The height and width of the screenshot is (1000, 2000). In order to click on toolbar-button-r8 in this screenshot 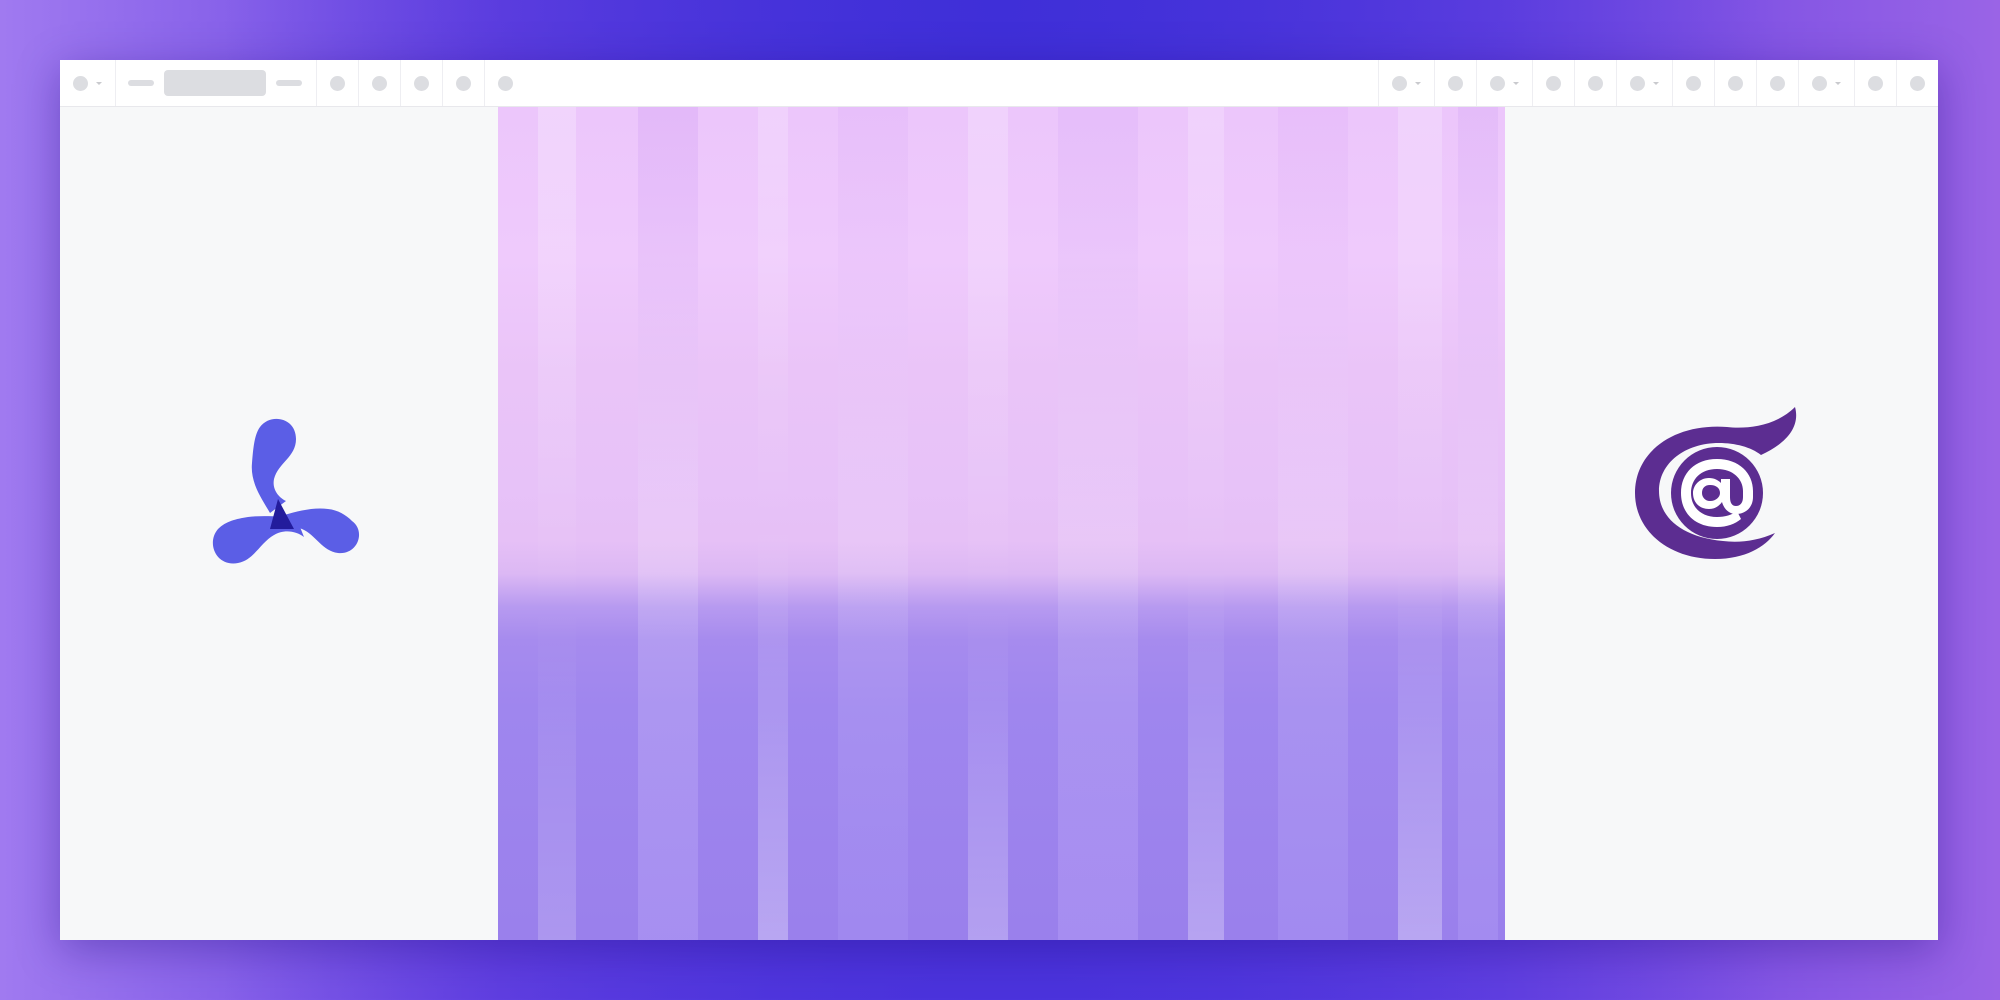, I will do `click(1917, 83)`.